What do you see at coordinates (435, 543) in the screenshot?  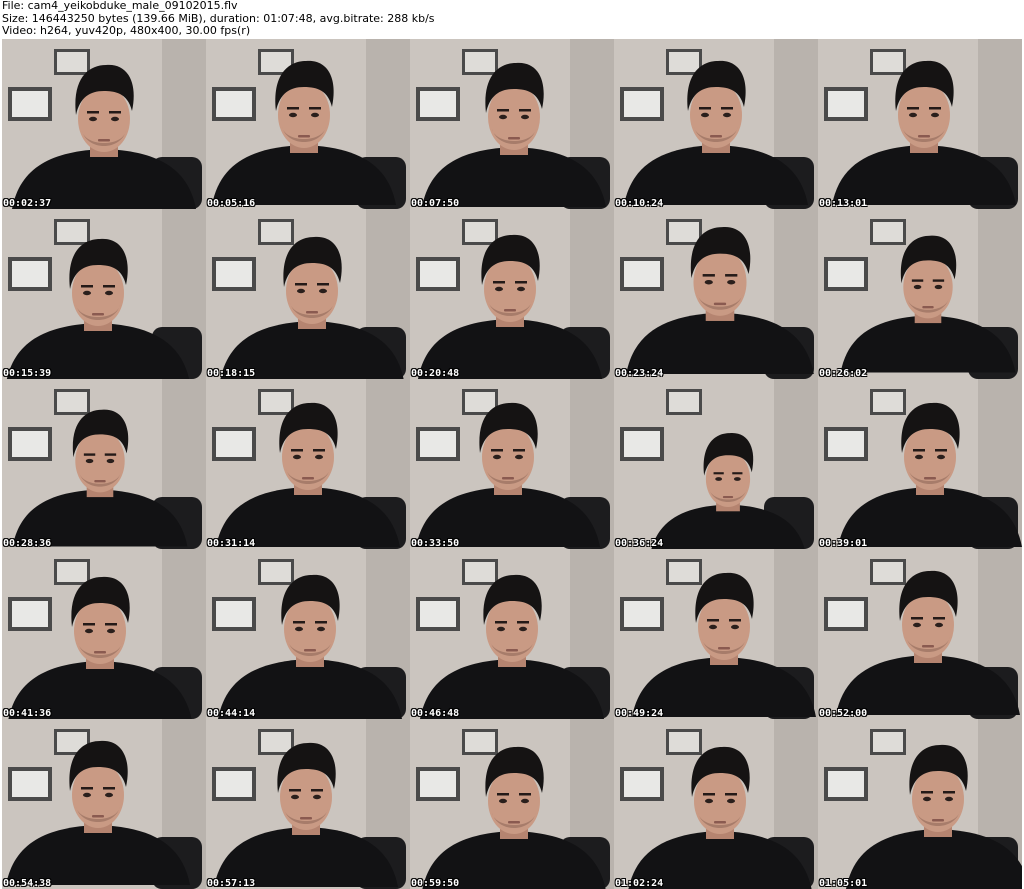 I see `timestamp-label: 00:33:50` at bounding box center [435, 543].